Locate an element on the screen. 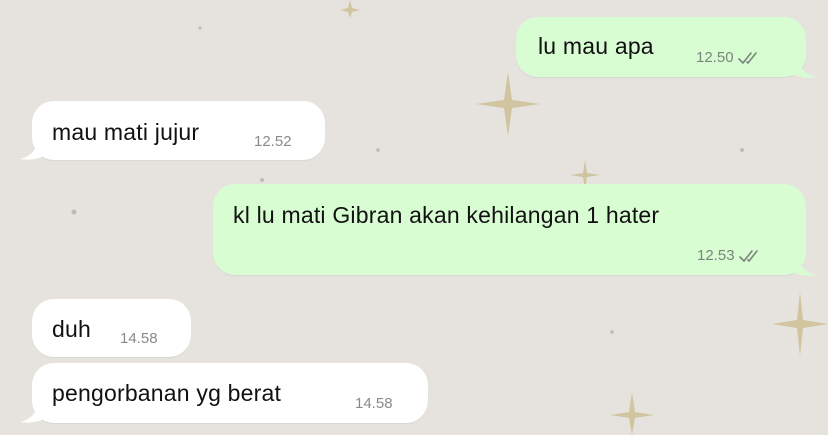 The width and height of the screenshot is (828, 435). incoming-message: mau mati jujur 12.52 is located at coordinates (178, 130).